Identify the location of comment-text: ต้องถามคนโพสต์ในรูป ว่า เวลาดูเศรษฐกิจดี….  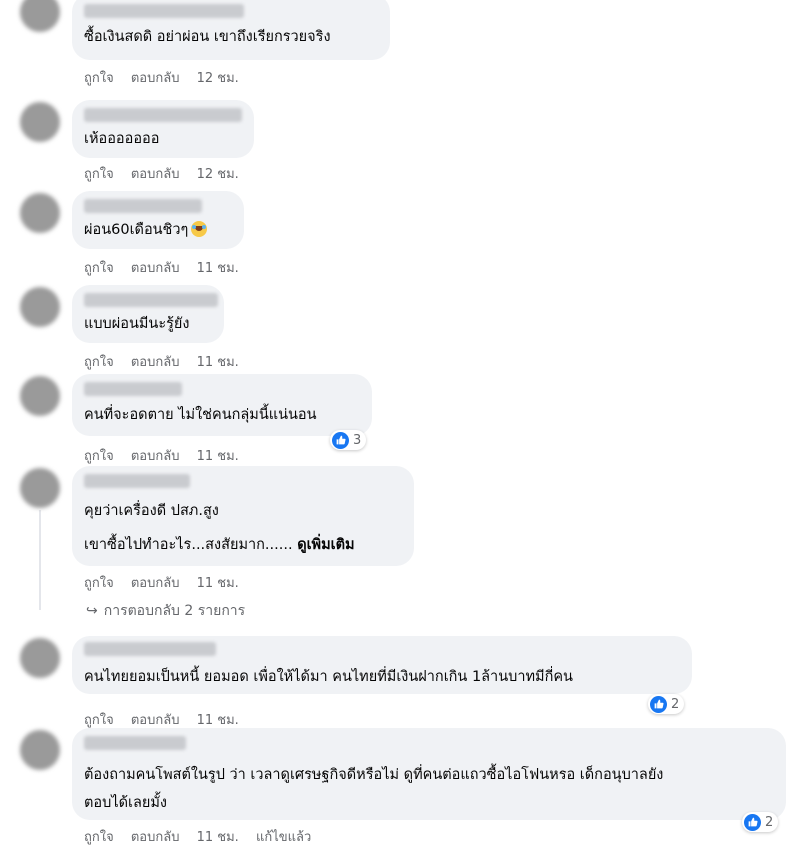
(374, 775).